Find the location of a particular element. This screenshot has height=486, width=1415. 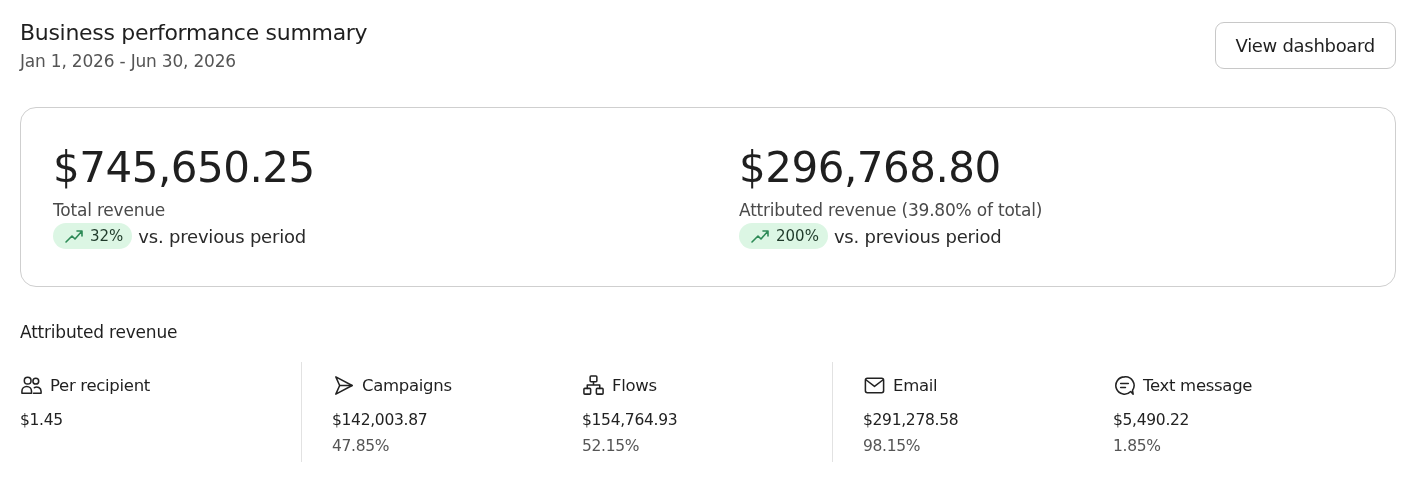

metric-label: Text message is located at coordinates (1198, 385).